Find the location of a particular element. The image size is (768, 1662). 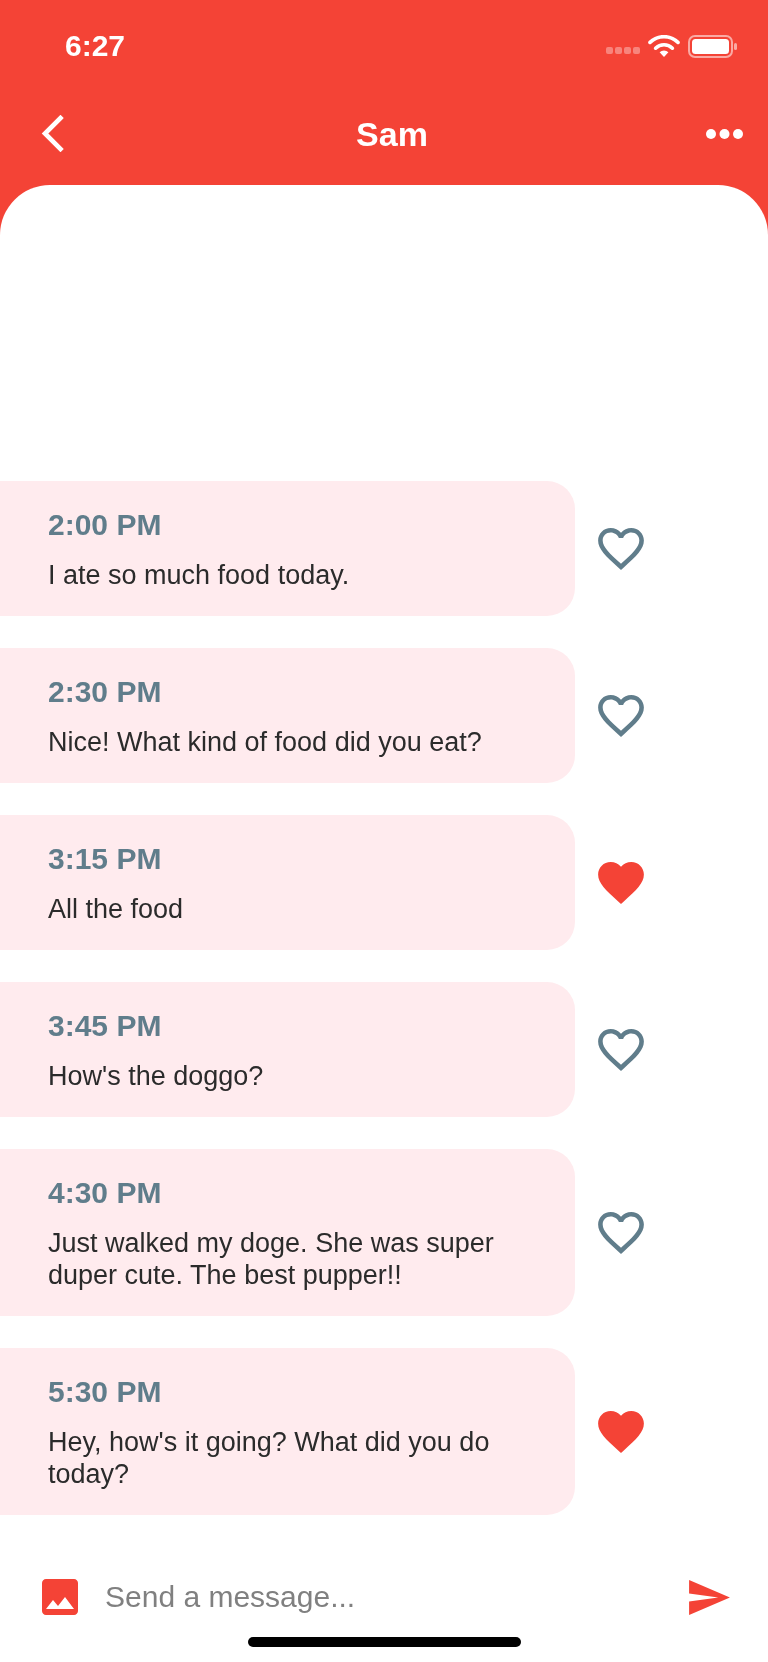

send-button is located at coordinates (709, 1597).